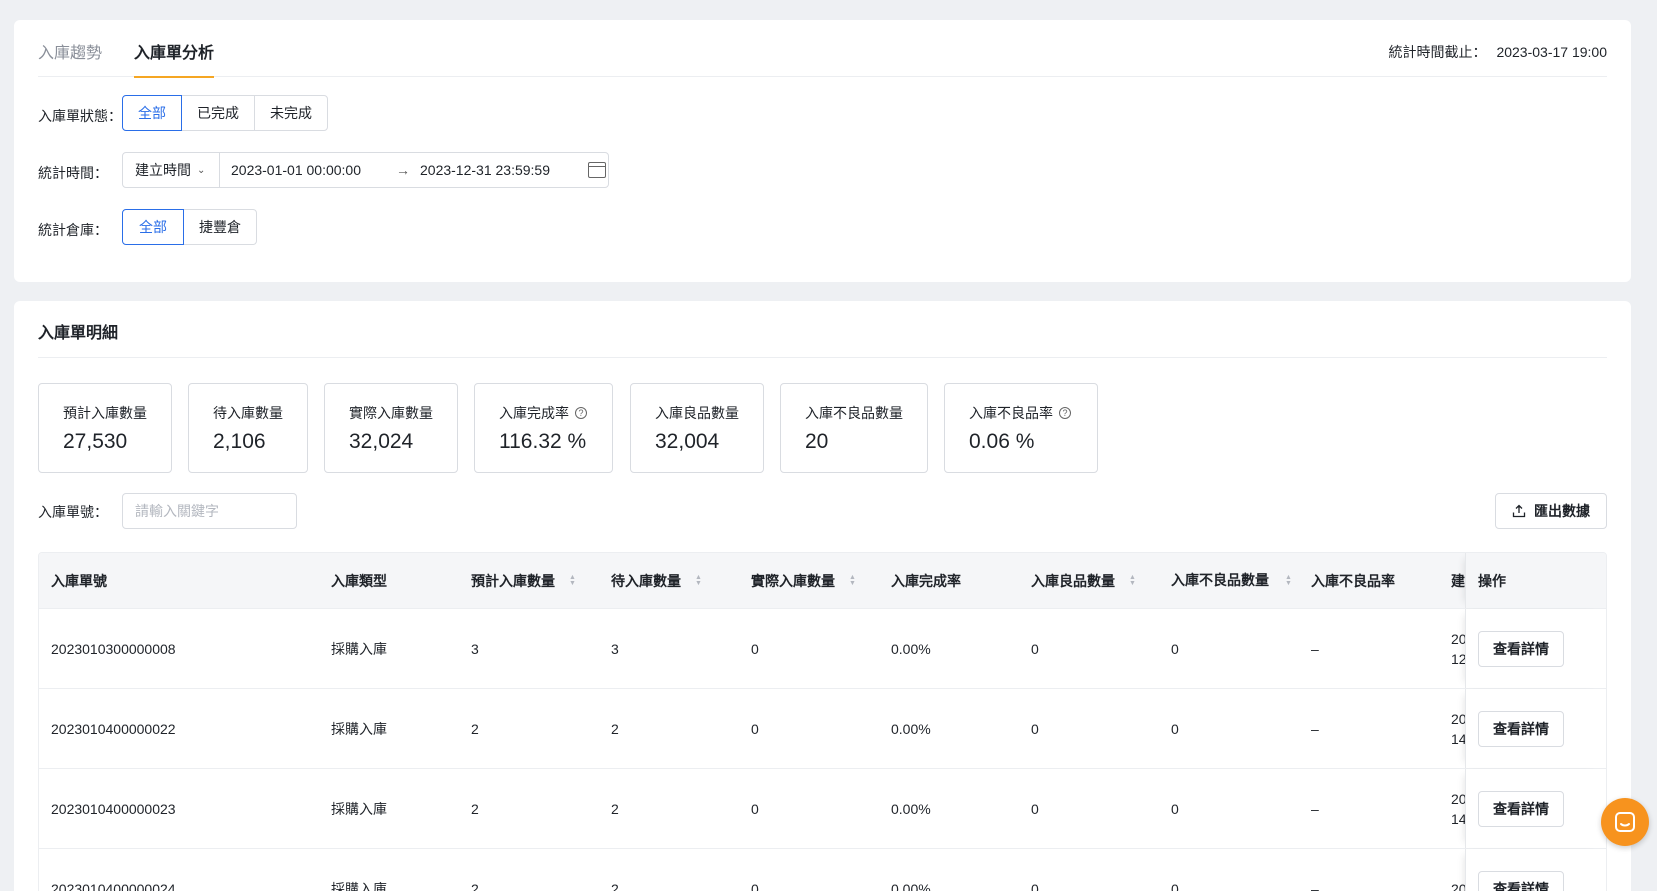 This screenshot has height=891, width=1657. Describe the element at coordinates (697, 428) in the screenshot. I see `kpi-good: 入庫良品數量 32,004` at that location.